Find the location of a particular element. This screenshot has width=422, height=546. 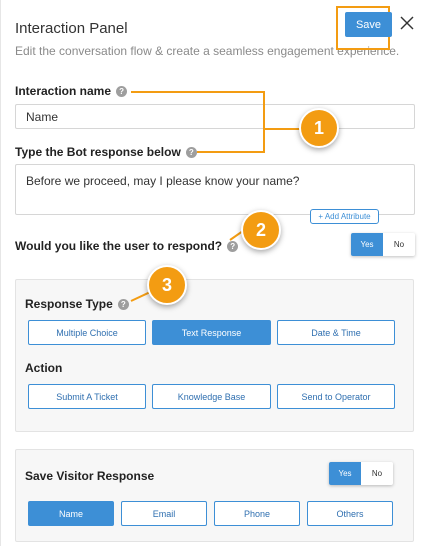

save-visitor-toggle: Yes No is located at coordinates (361, 473).